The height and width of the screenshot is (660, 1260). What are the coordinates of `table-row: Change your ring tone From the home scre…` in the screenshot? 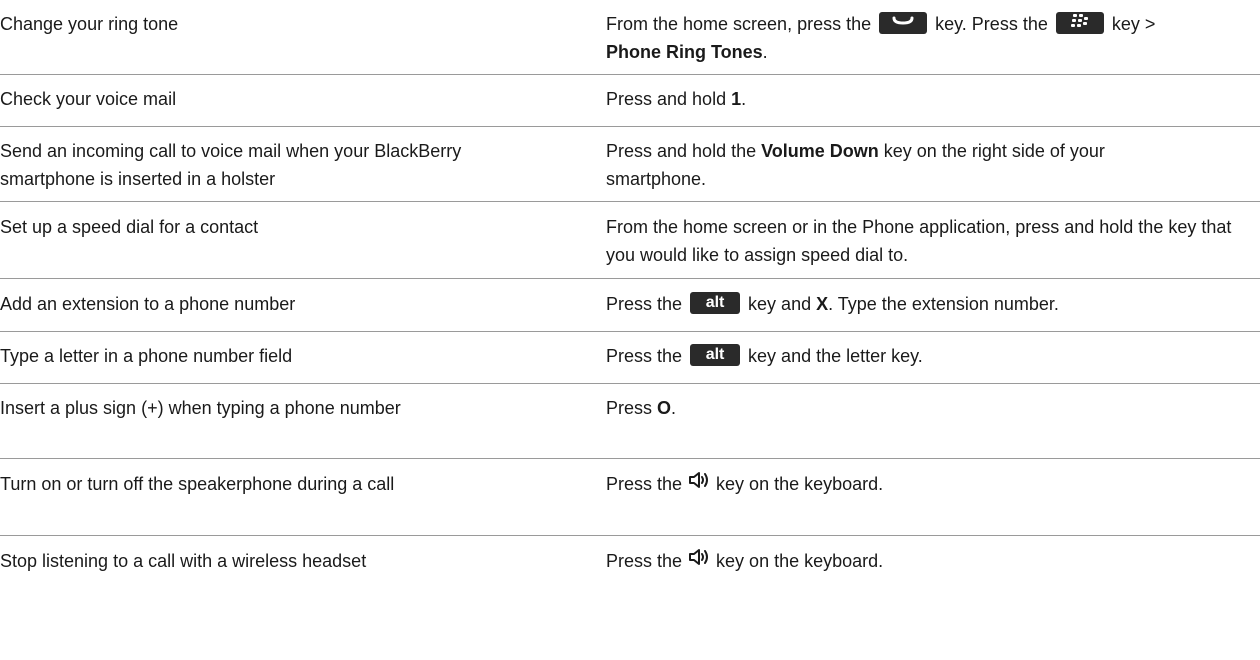 It's located at (630, 37).